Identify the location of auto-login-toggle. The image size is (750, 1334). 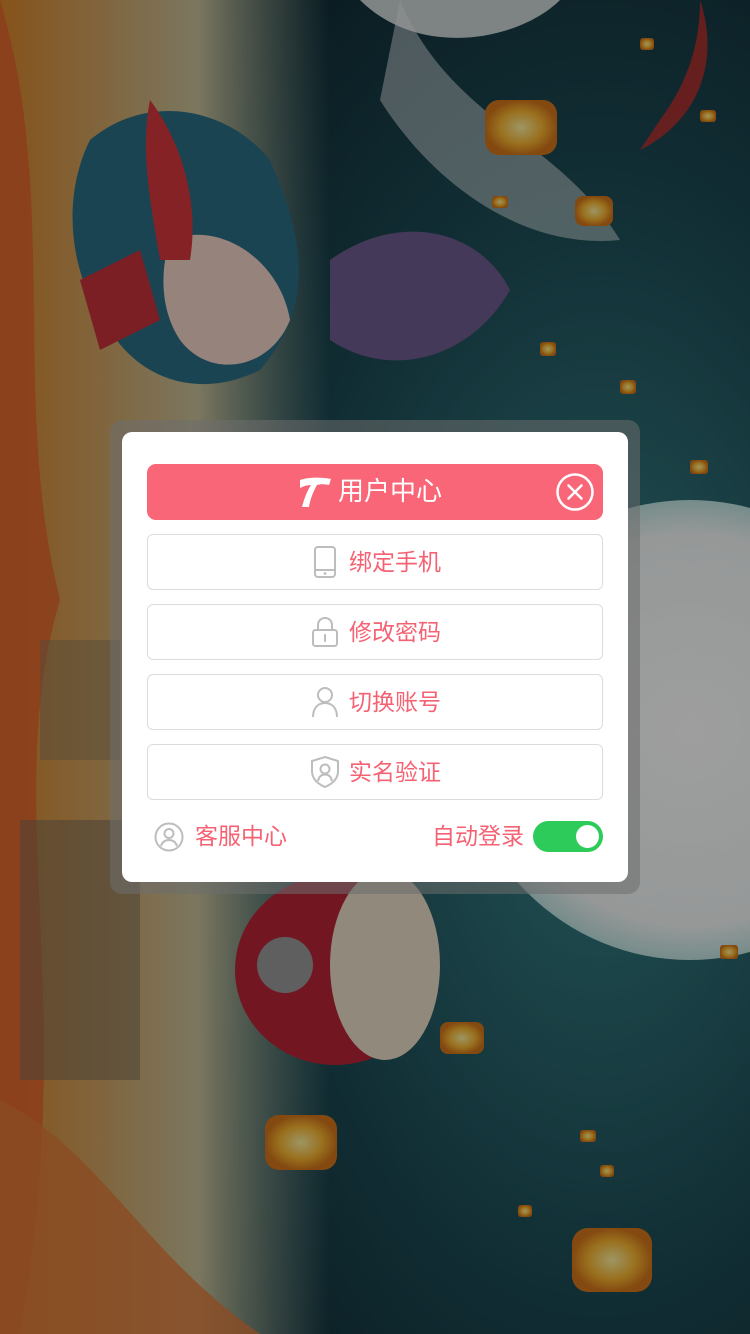
(568, 836).